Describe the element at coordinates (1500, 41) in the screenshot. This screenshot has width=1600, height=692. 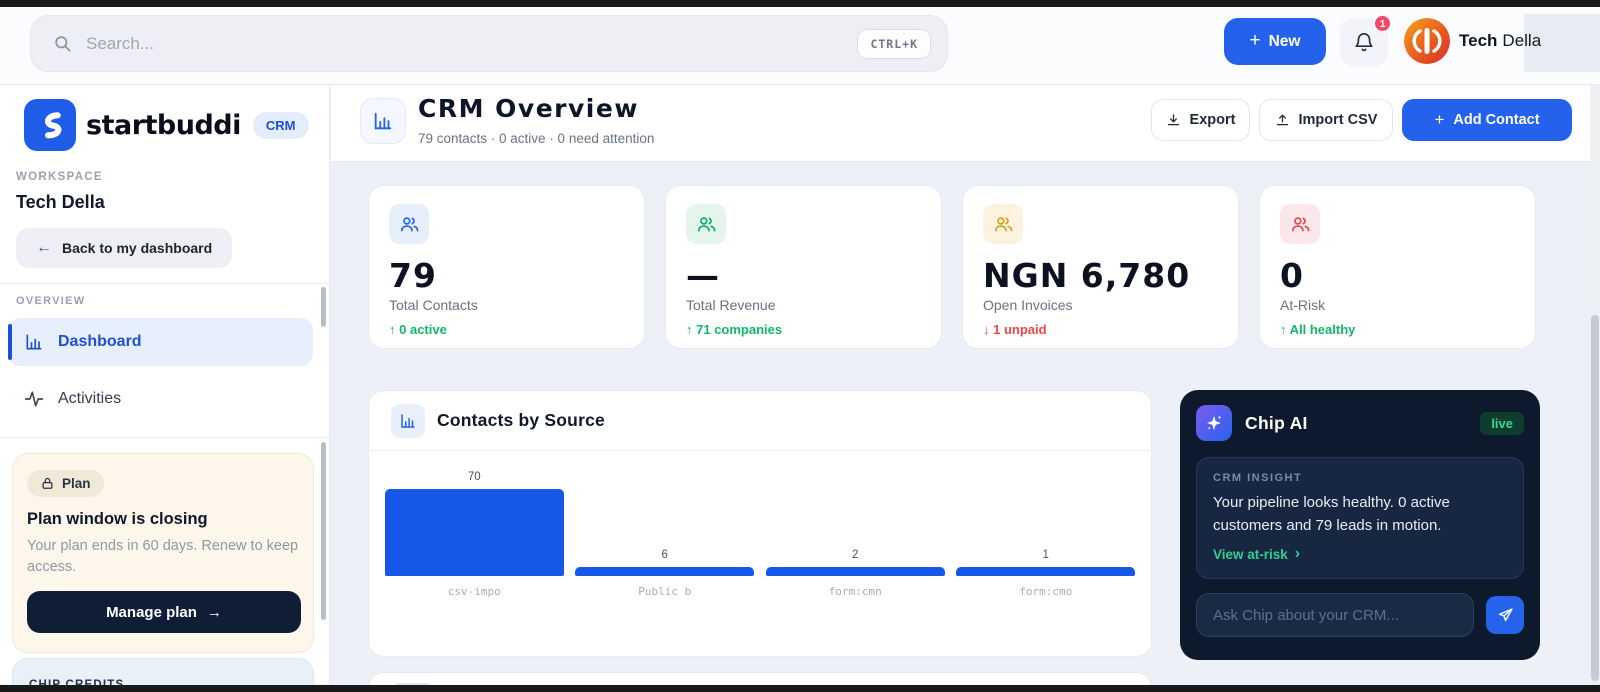
I see `account-name: Tech Della` at that location.